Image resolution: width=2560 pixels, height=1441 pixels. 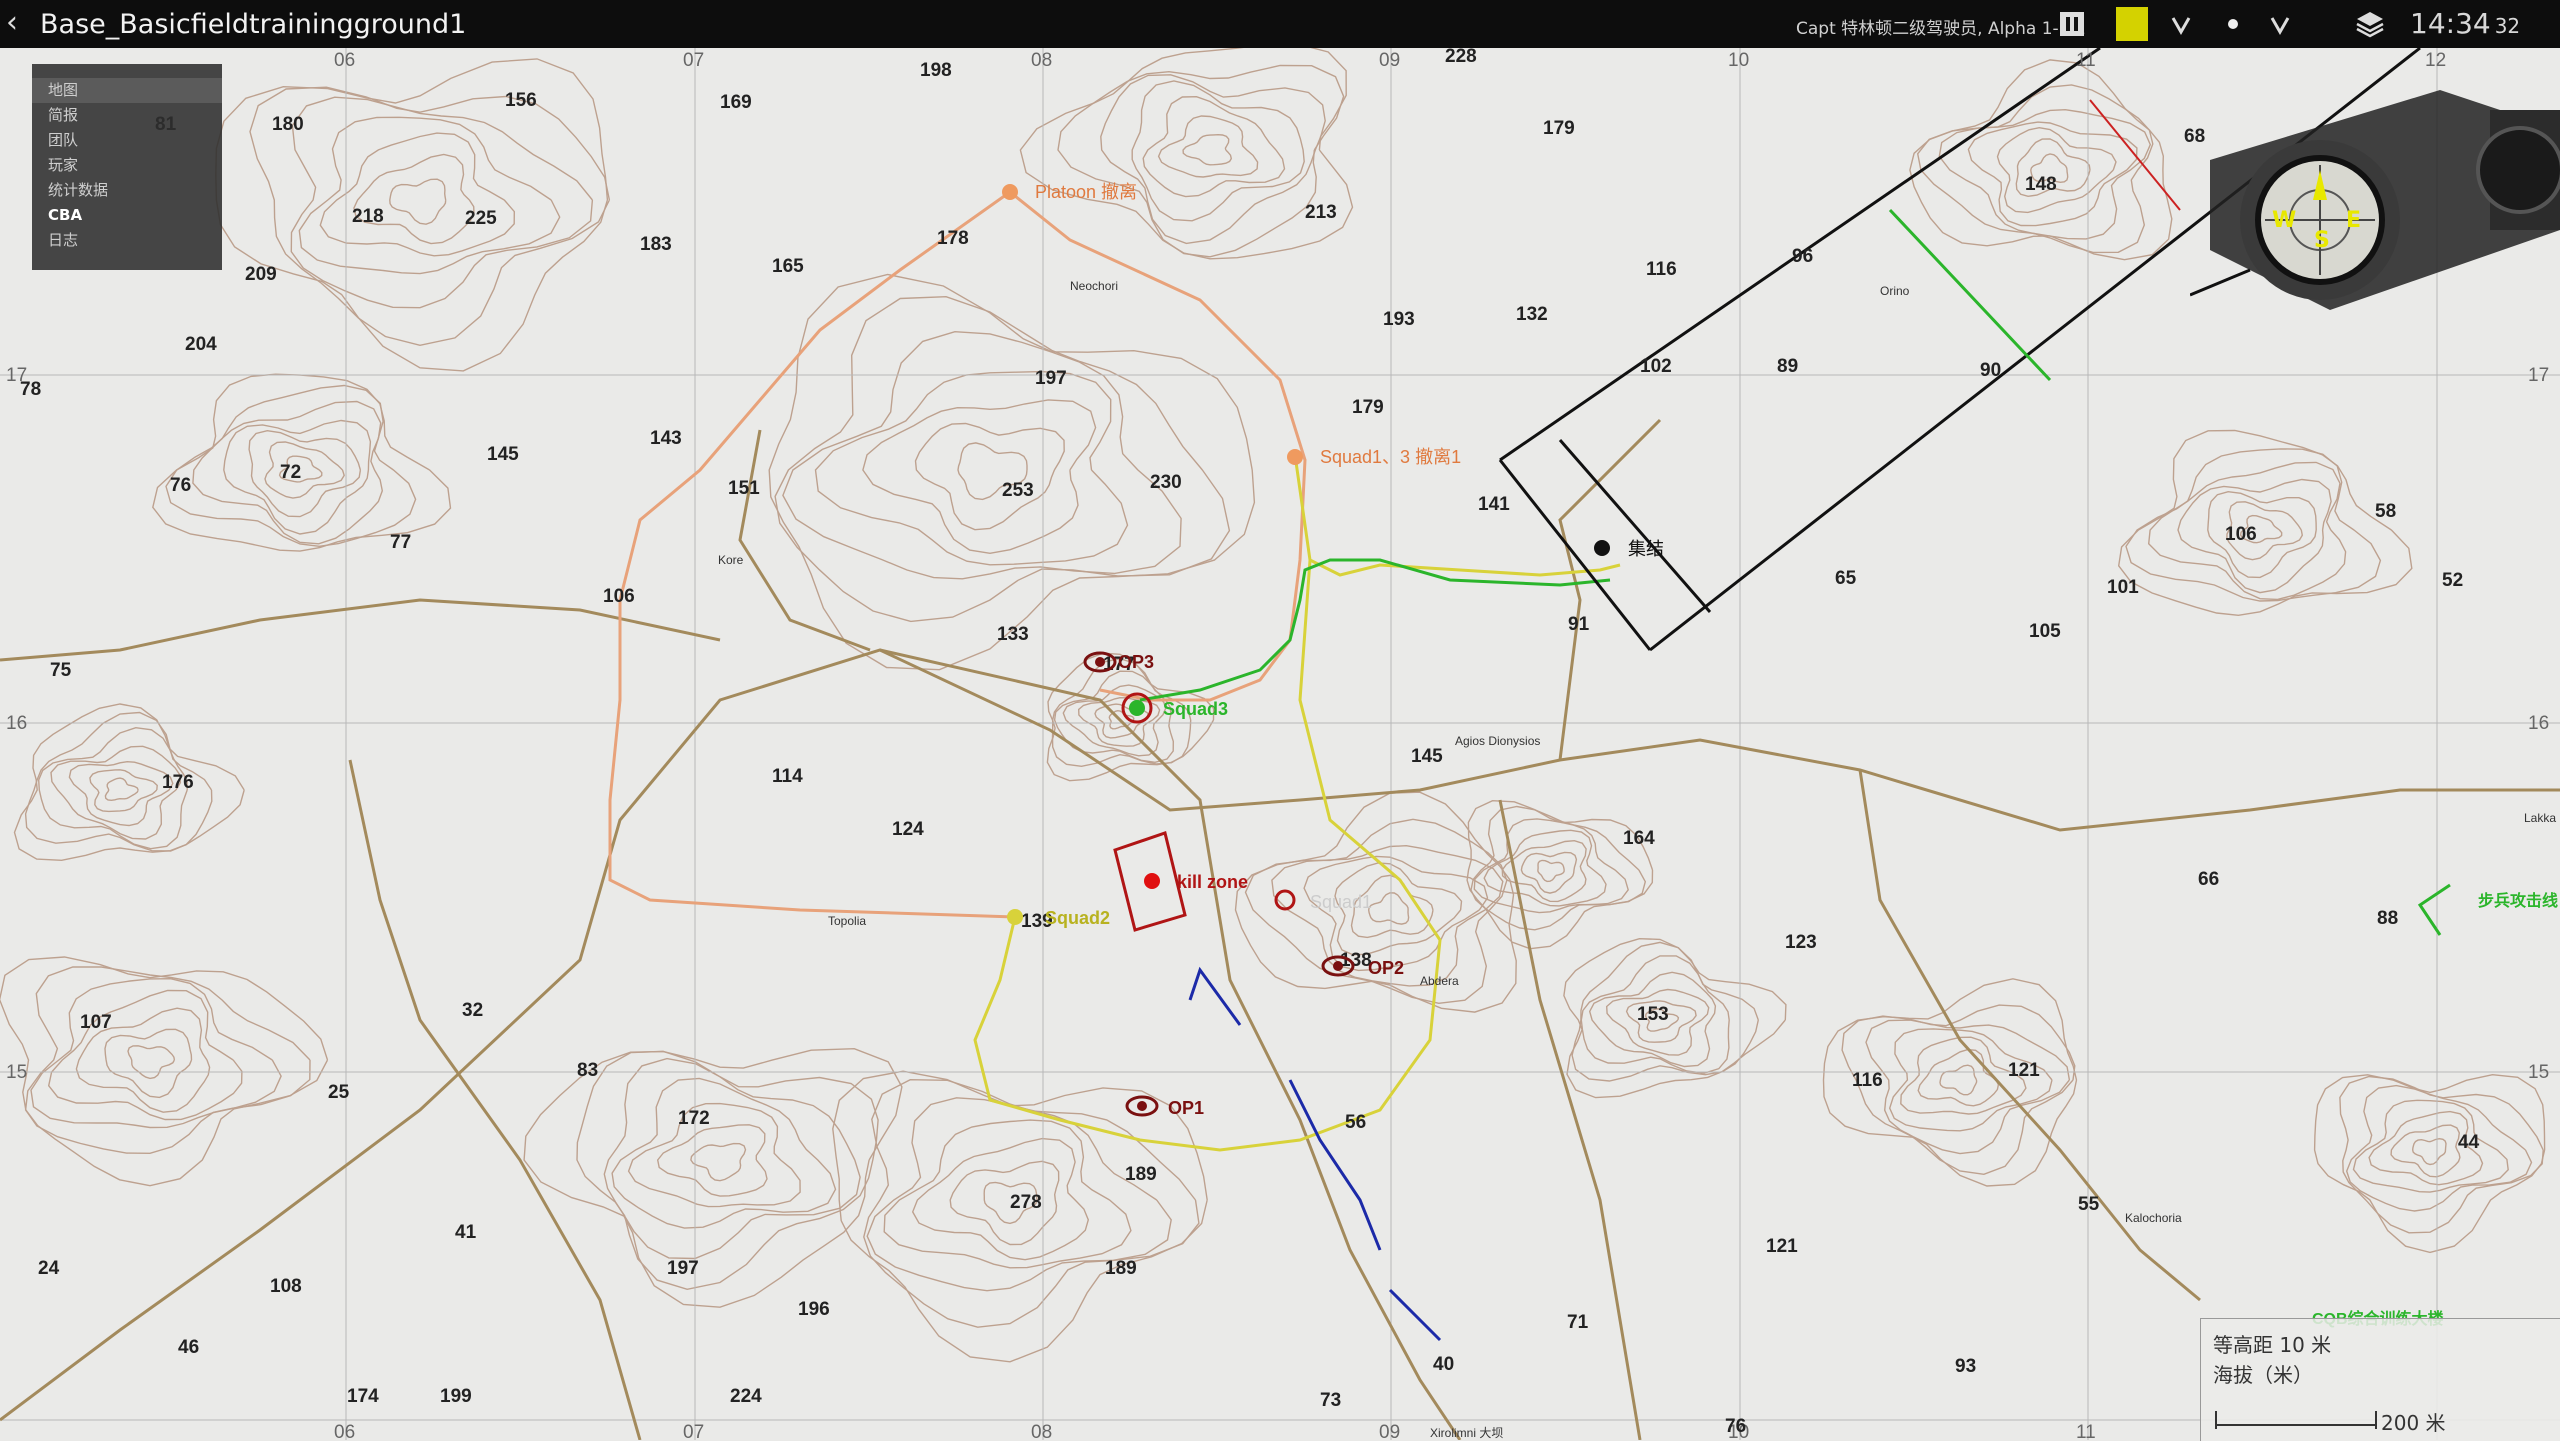 I want to click on grid-label-top: 06, so click(x=344, y=60).